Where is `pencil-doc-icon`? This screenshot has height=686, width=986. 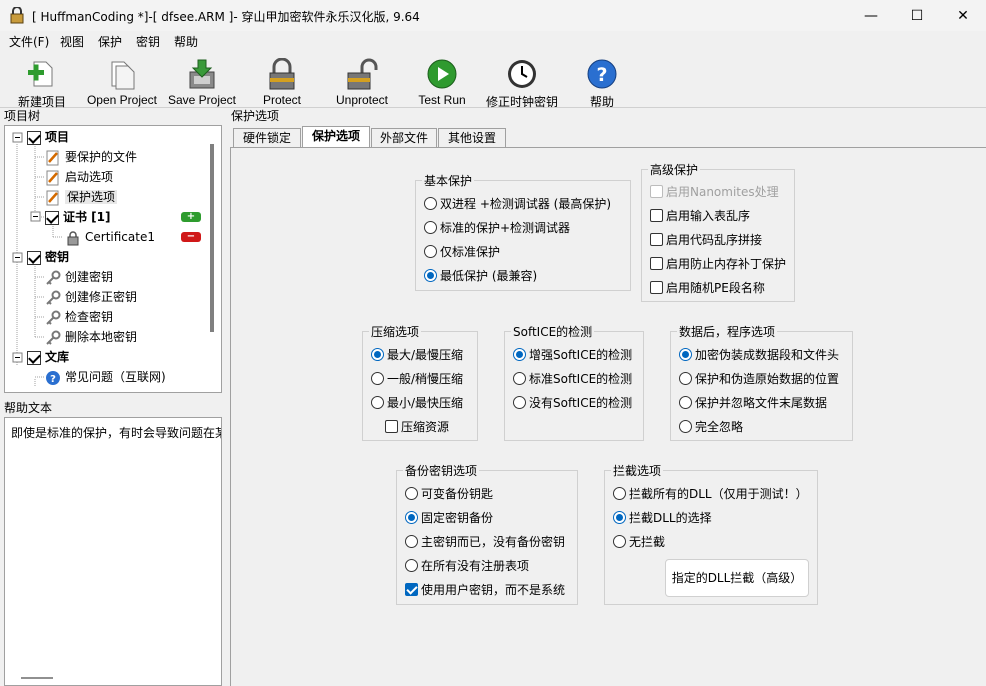 pencil-doc-icon is located at coordinates (52, 157).